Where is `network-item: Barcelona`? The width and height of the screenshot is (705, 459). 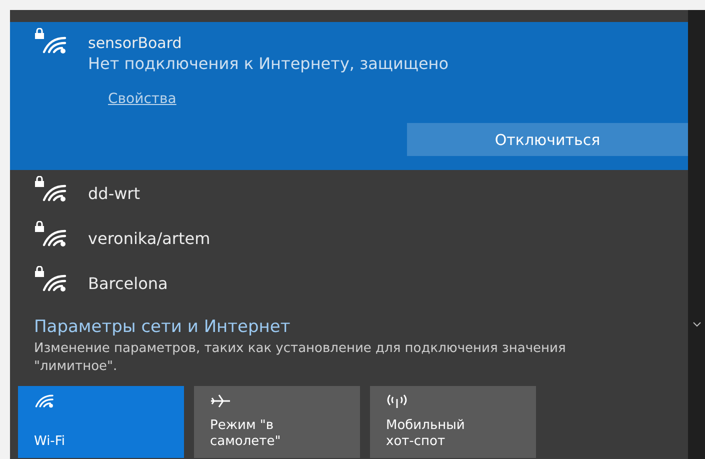 network-item: Barcelona is located at coordinates (349, 282).